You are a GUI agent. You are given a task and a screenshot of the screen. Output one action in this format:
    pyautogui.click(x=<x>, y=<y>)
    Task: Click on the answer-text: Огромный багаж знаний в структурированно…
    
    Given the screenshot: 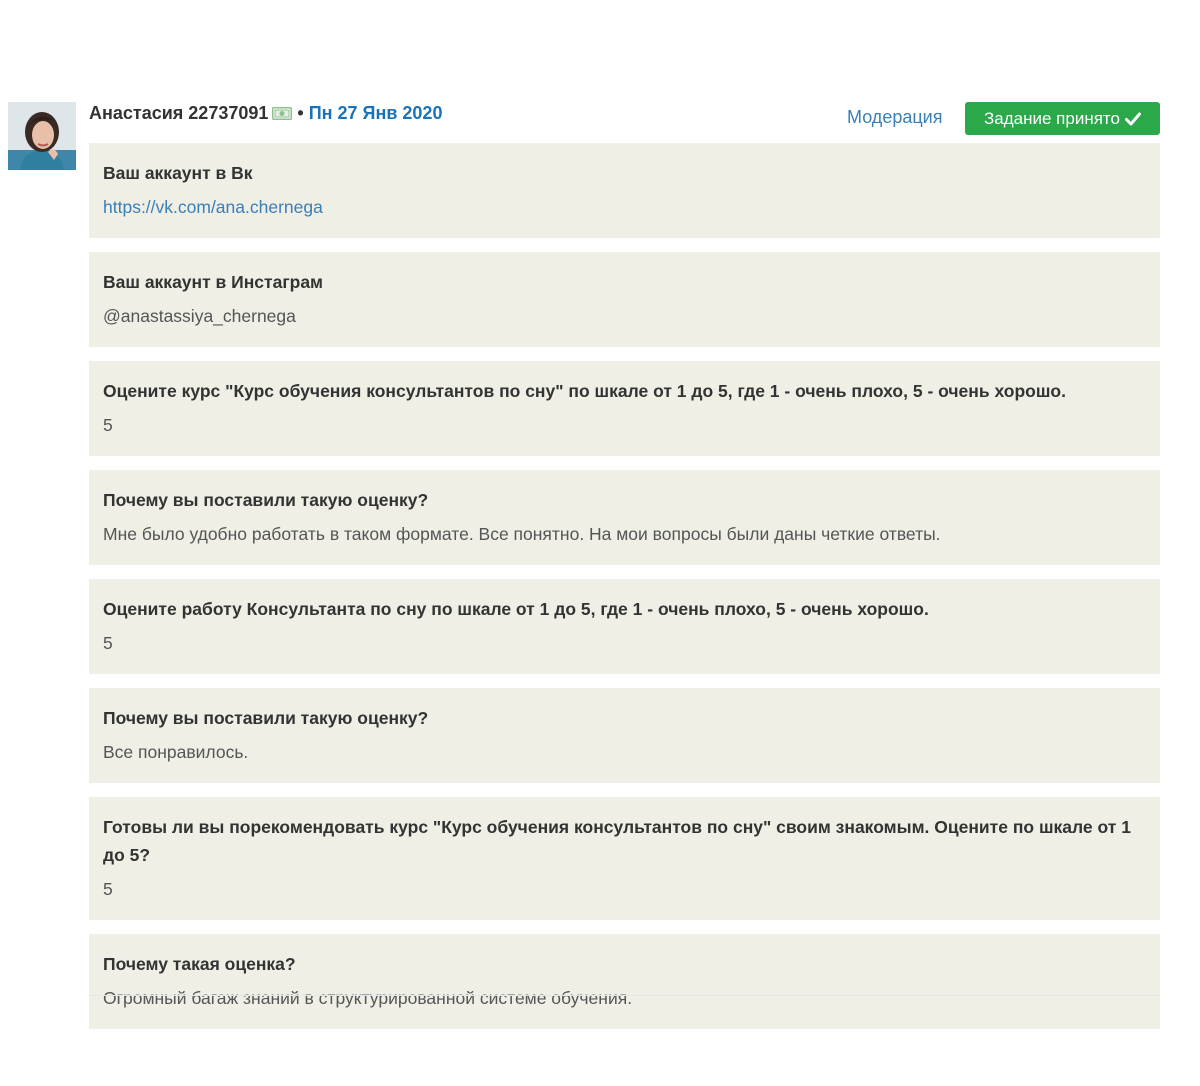 What is the action you would take?
    pyautogui.click(x=368, y=998)
    